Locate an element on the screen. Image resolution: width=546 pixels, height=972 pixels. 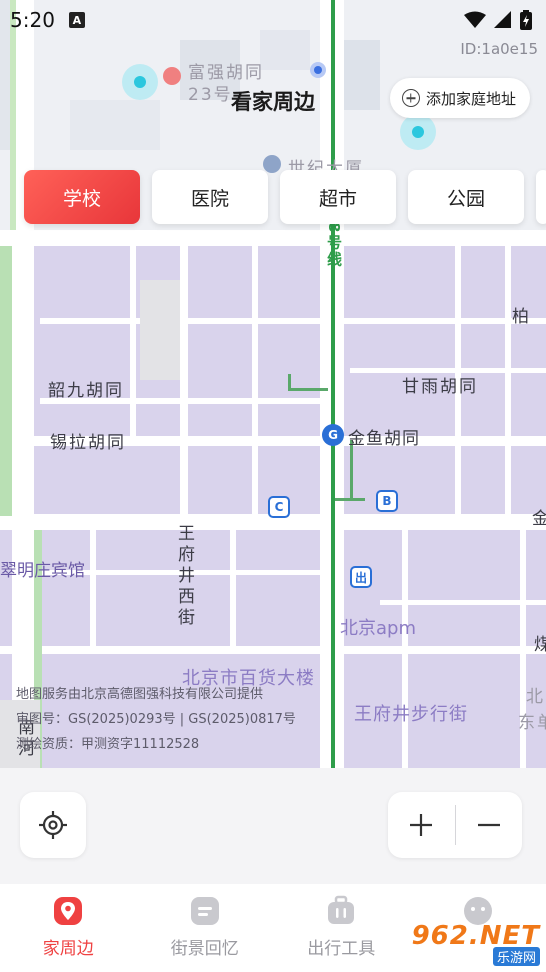
zoom-in-button is located at coordinates (421, 825).